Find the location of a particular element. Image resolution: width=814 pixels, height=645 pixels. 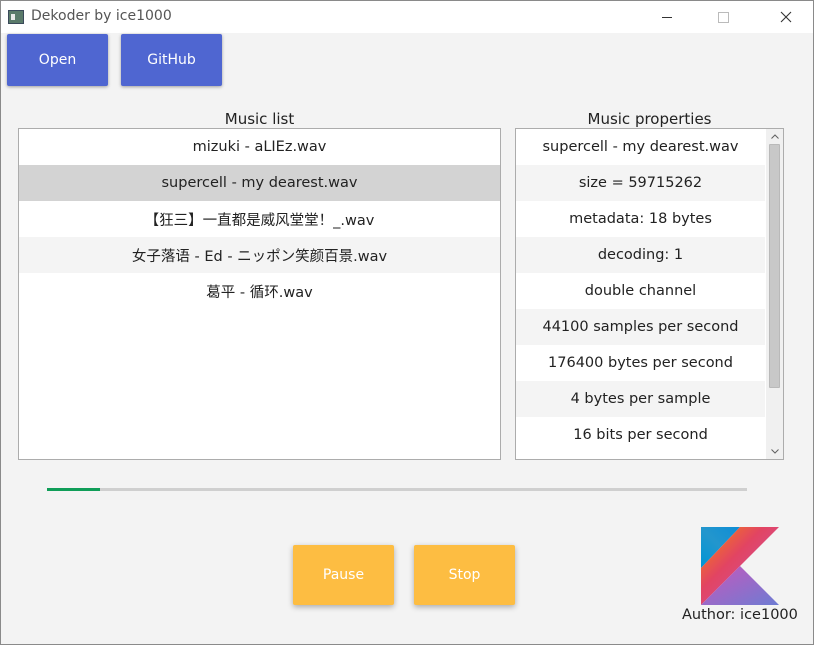

property-item: supercell - my dearest.wav is located at coordinates (640, 147).